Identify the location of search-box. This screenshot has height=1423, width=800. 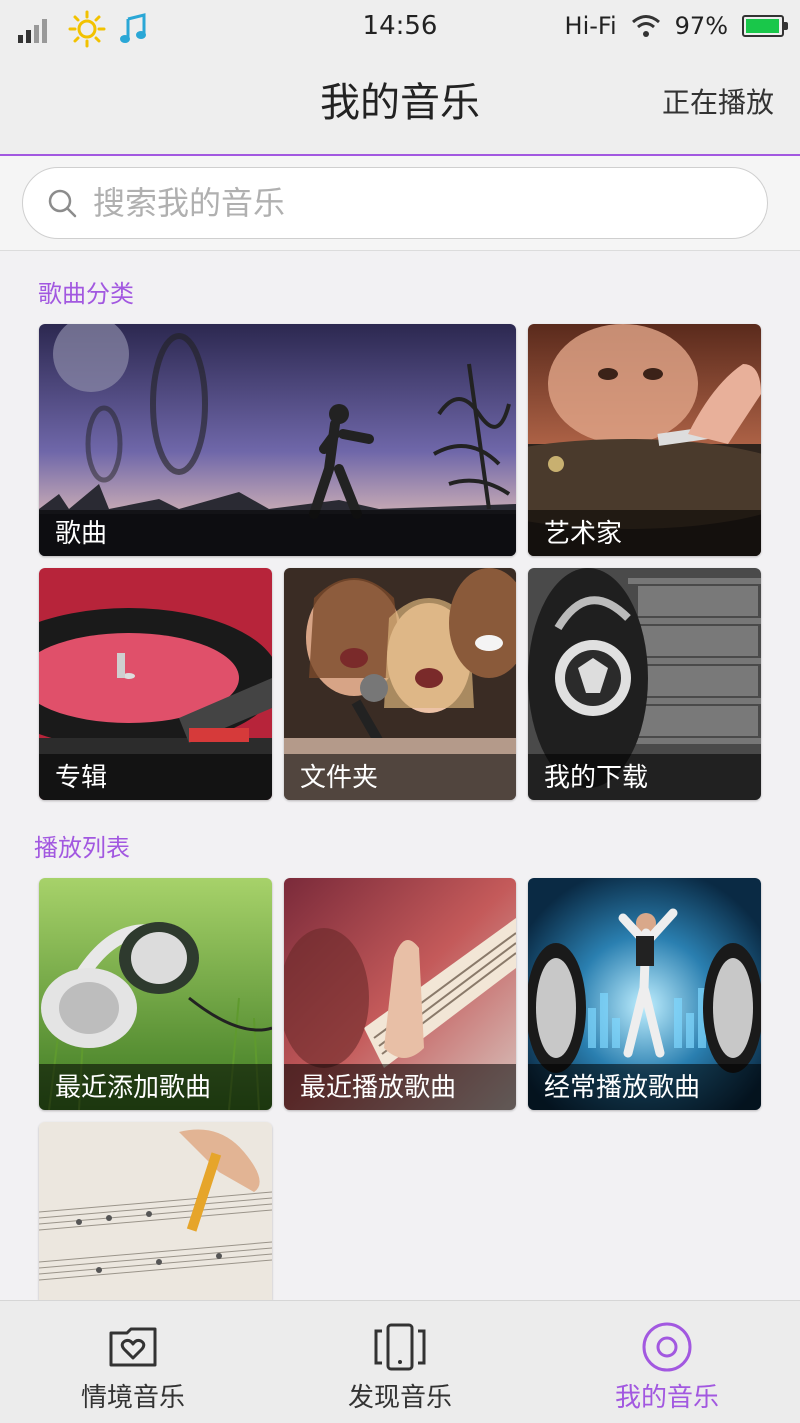
(395, 203).